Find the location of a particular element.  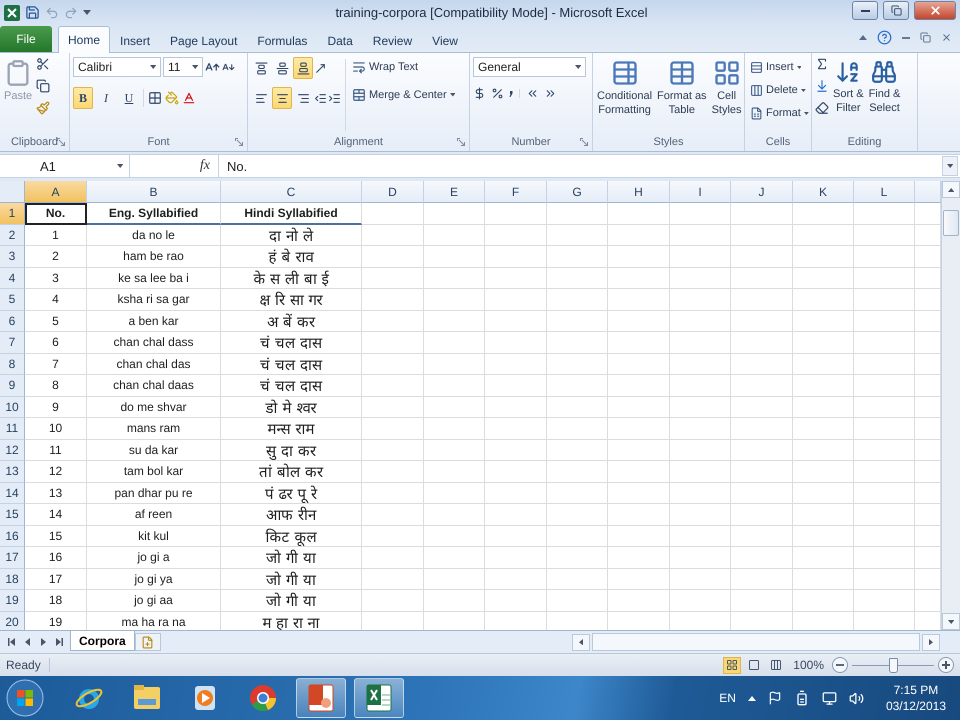

table-cell: 5 is located at coordinates (56, 321).